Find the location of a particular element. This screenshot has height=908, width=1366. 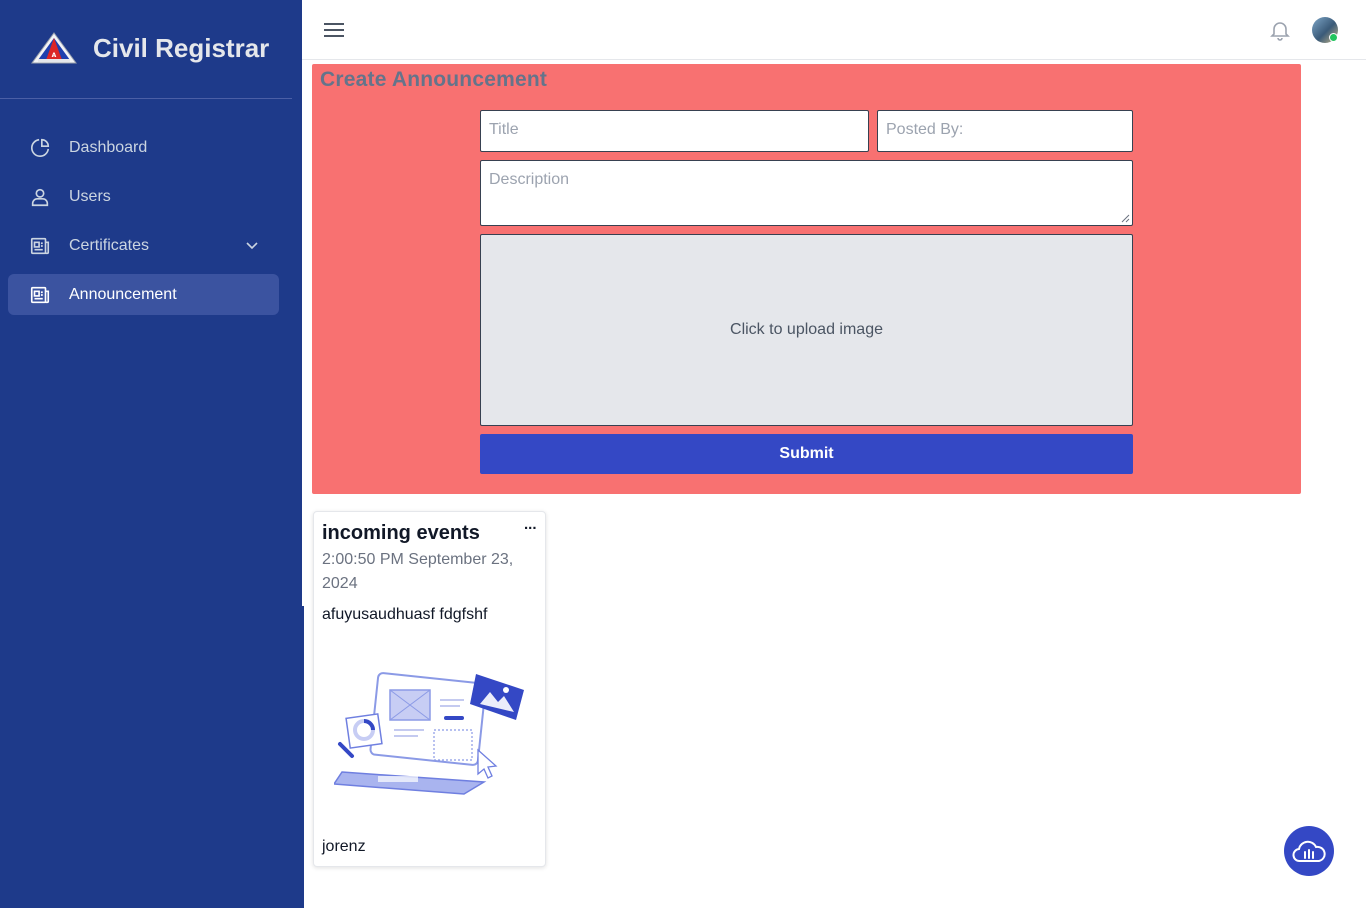

announcement-title: incoming events is located at coordinates (401, 533).